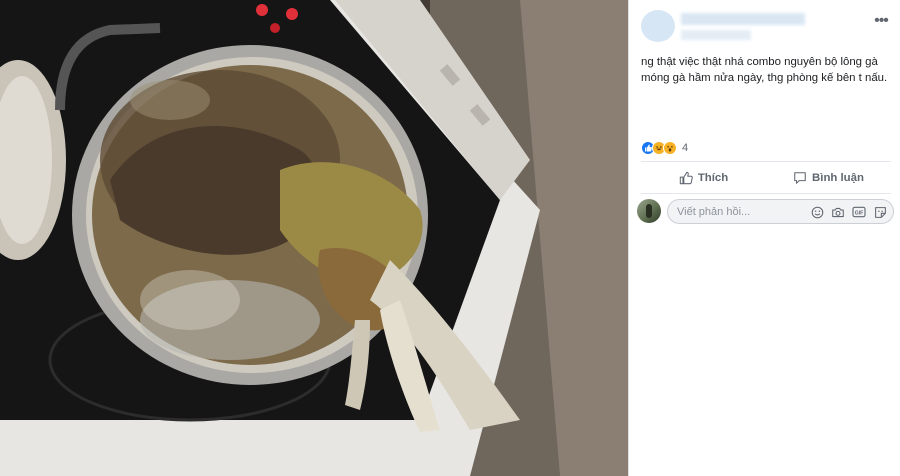 This screenshot has height=476, width=900. Describe the element at coordinates (817, 212) in the screenshot. I see `emoji-icon` at that location.